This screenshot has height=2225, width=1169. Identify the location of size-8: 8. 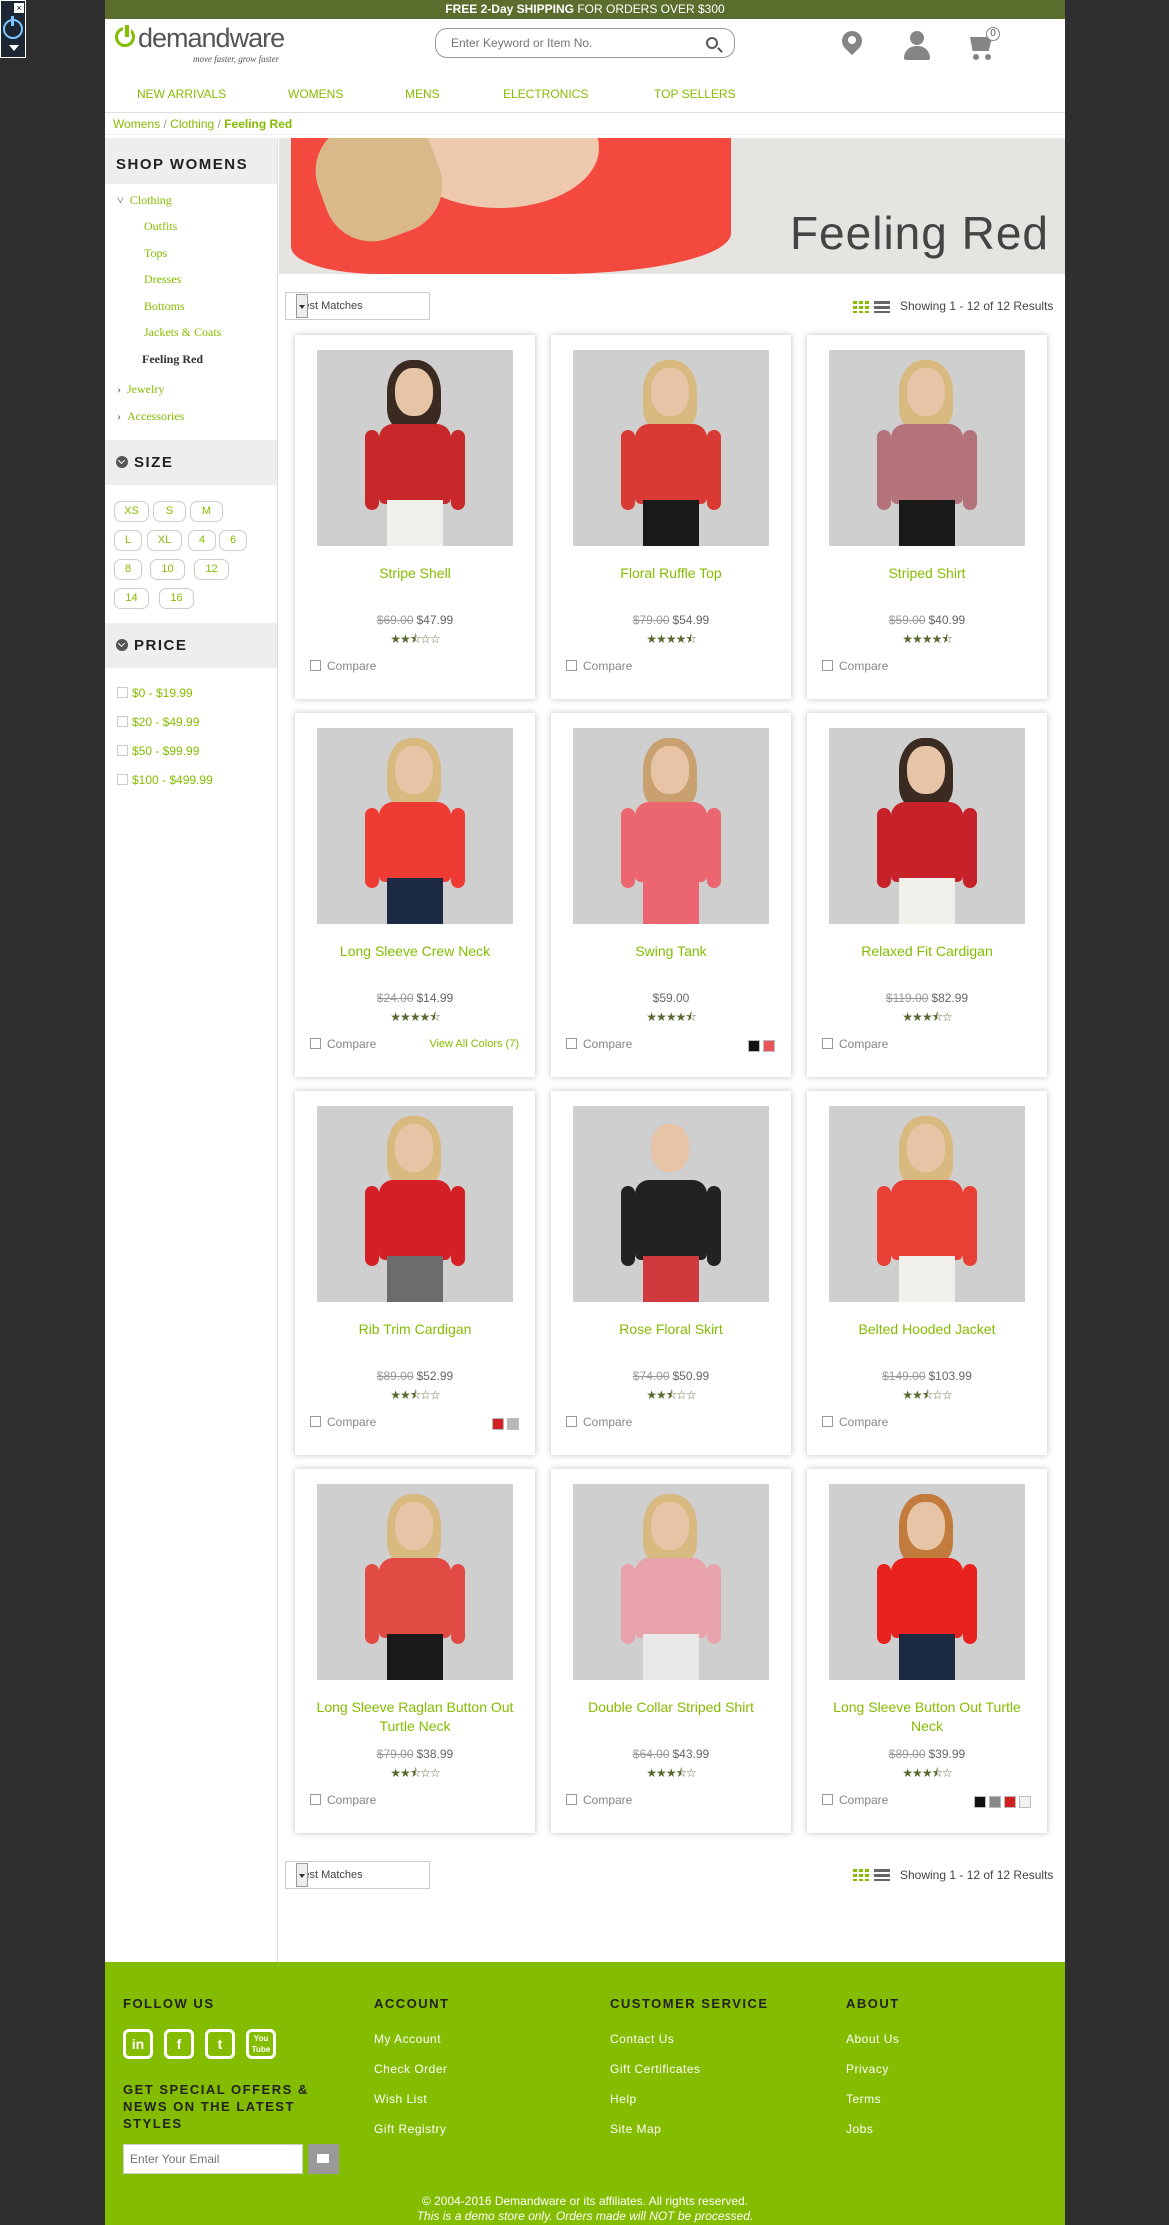
(128, 569).